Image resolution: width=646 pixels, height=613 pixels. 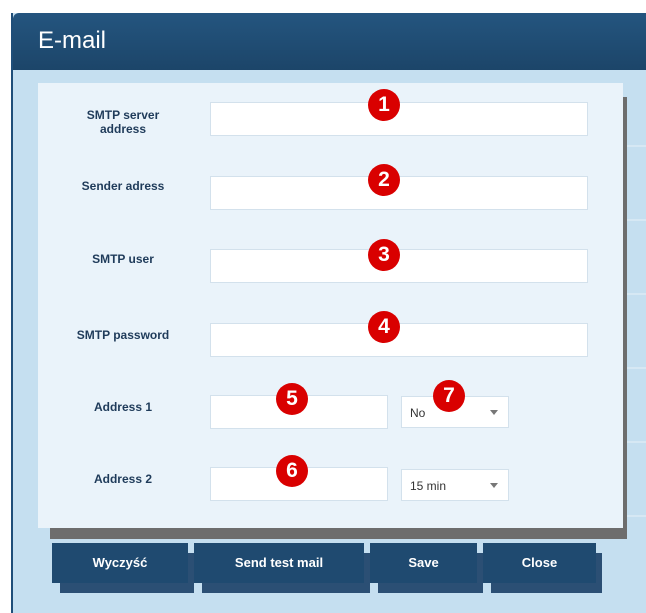 I want to click on smtp-server-label: SMTP server address, so click(x=123, y=122).